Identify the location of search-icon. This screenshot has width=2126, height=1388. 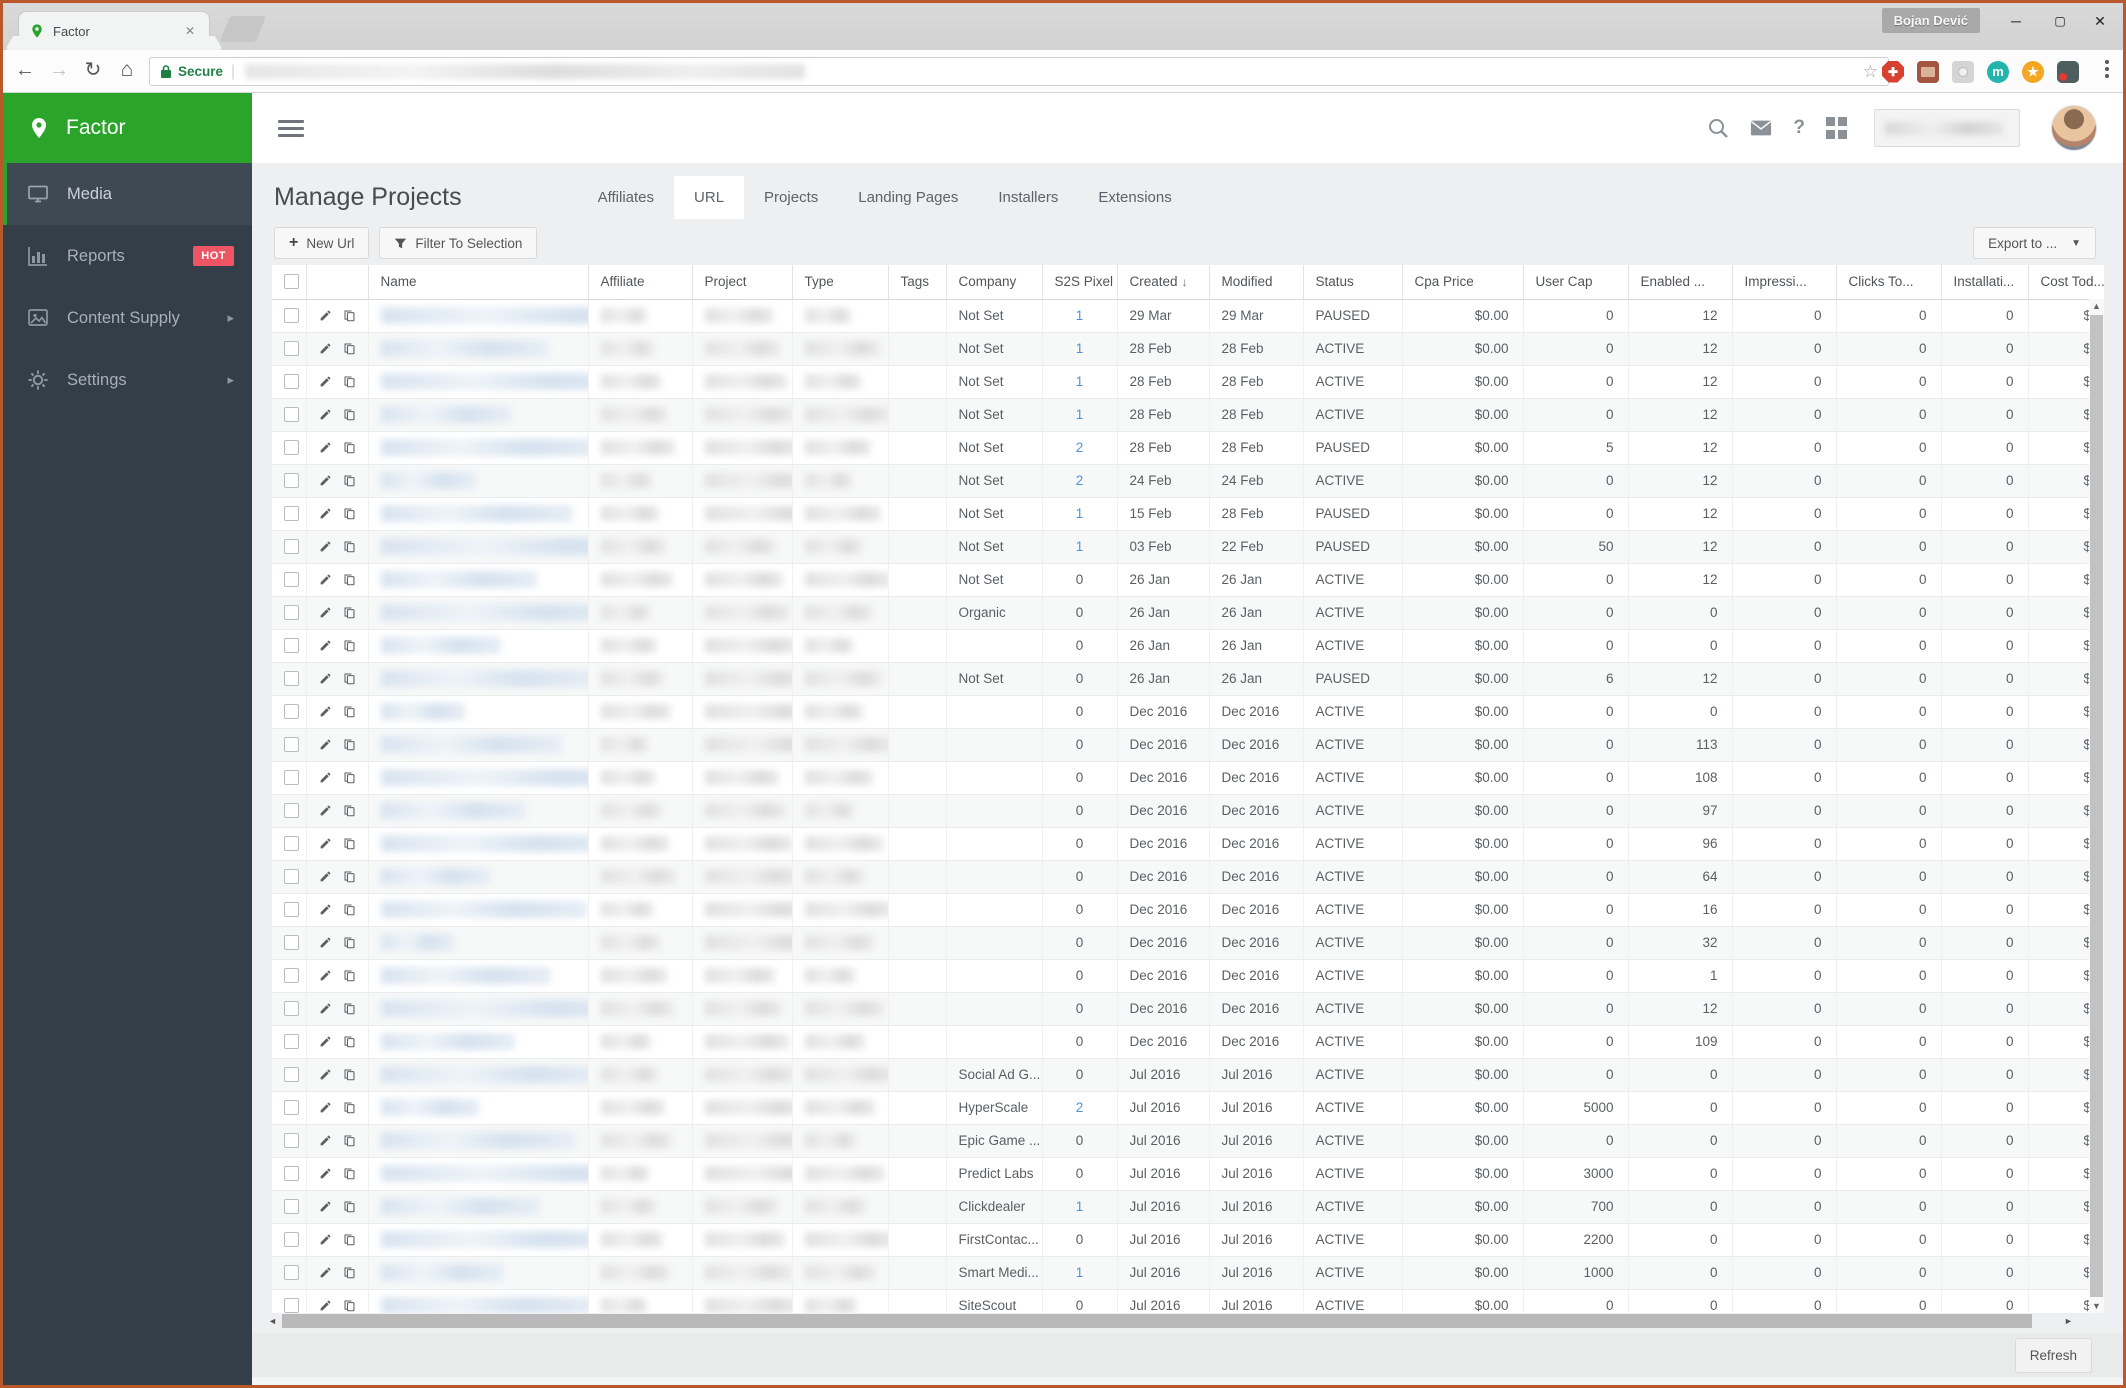
(1718, 128).